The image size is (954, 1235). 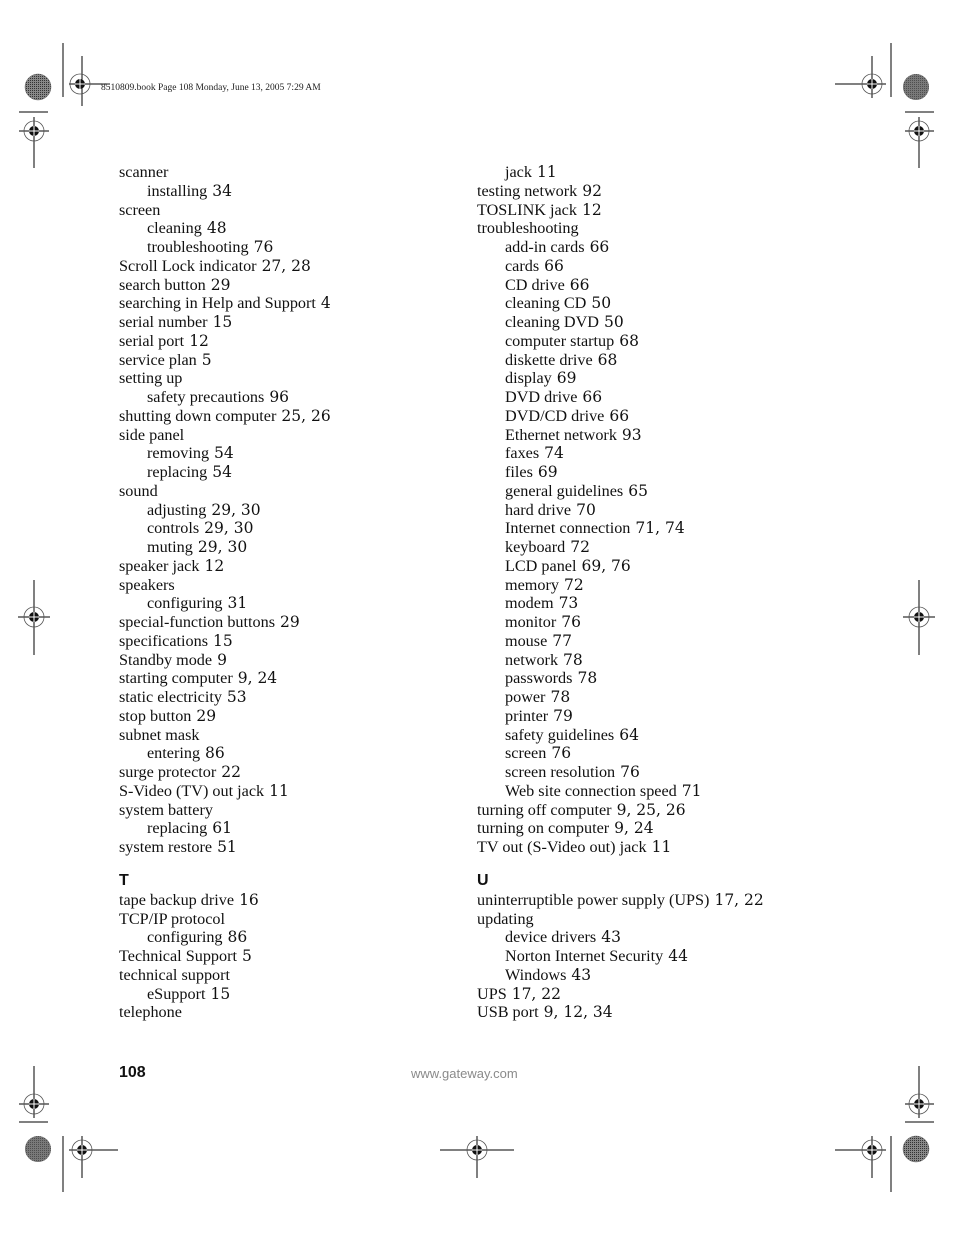 I want to click on index-subentry: safety guidelines 64, so click(x=620, y=735).